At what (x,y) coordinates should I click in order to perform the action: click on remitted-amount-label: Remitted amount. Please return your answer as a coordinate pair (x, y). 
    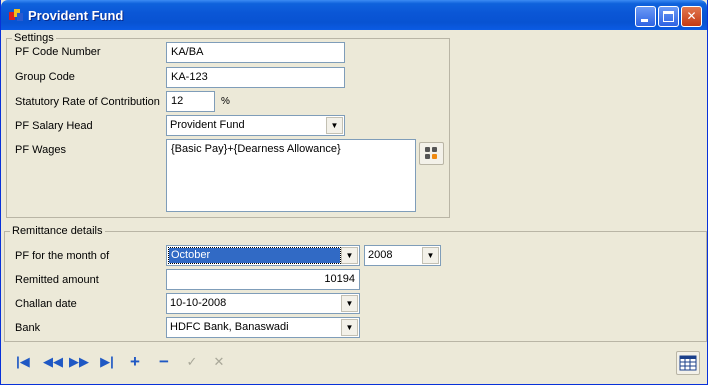
    Looking at the image, I should click on (57, 280).